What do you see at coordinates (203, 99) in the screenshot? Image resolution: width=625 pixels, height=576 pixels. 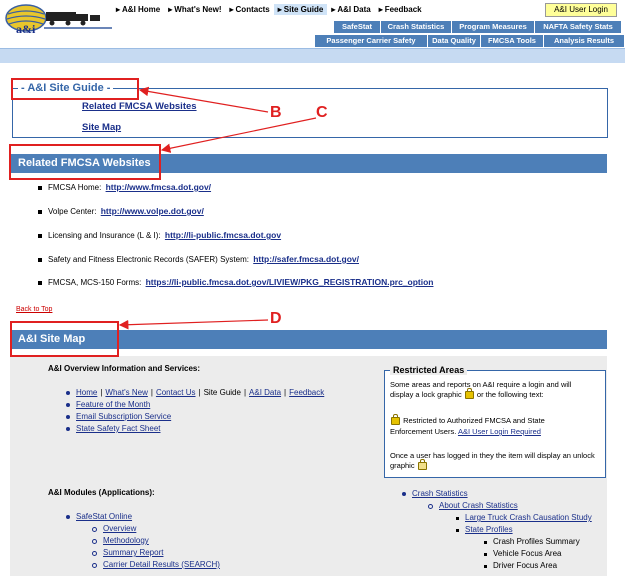 I see `arrow-b` at bounding box center [203, 99].